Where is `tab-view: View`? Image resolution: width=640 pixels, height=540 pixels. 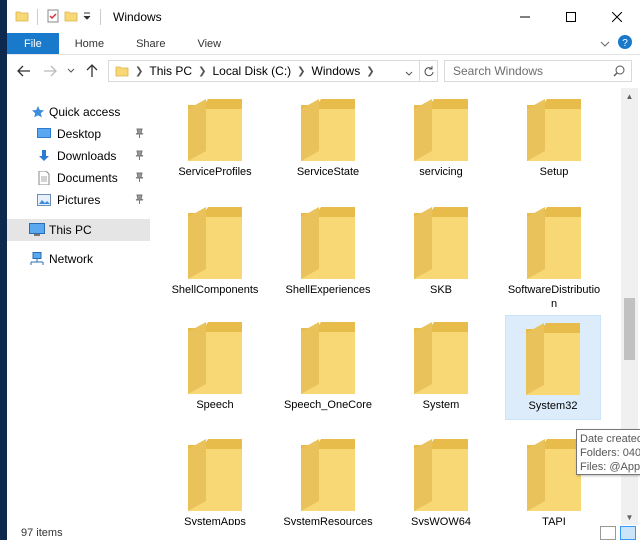 tab-view: View is located at coordinates (209, 43).